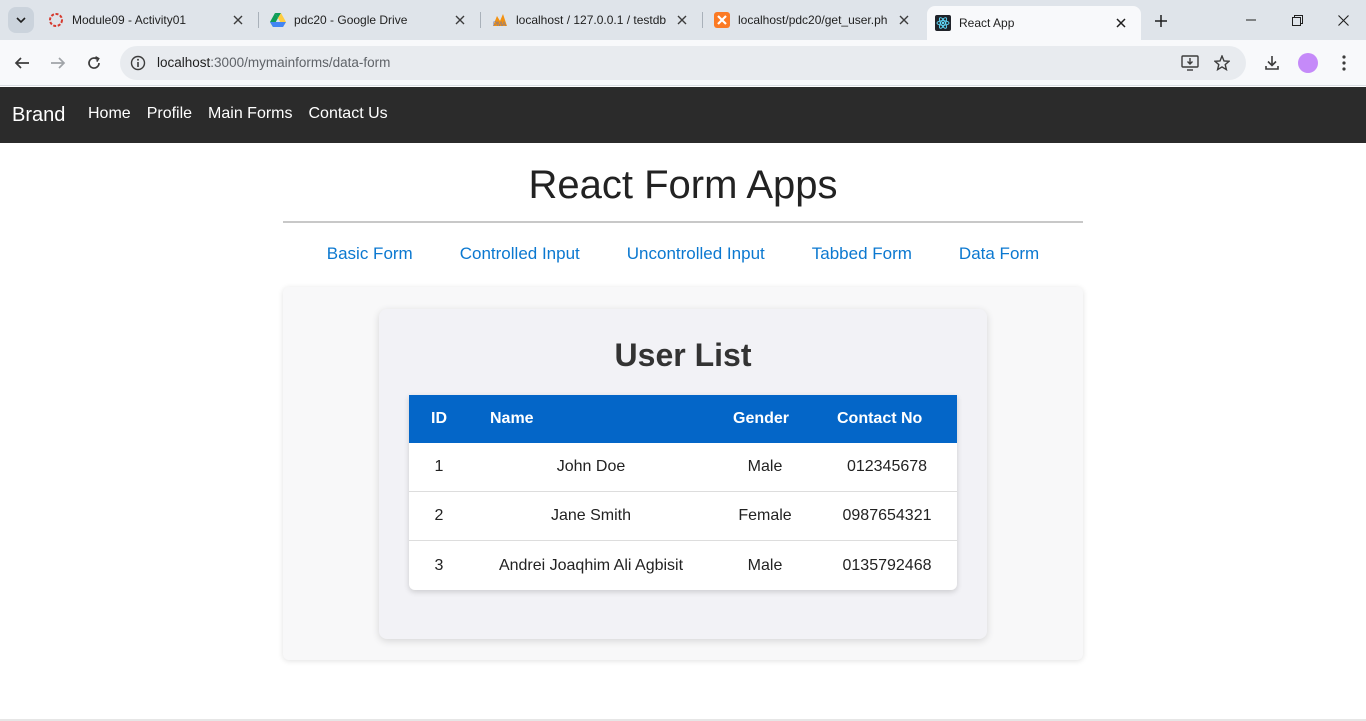  I want to click on table-row: 2 Jane Smith Female 0987654321, so click(683, 516).